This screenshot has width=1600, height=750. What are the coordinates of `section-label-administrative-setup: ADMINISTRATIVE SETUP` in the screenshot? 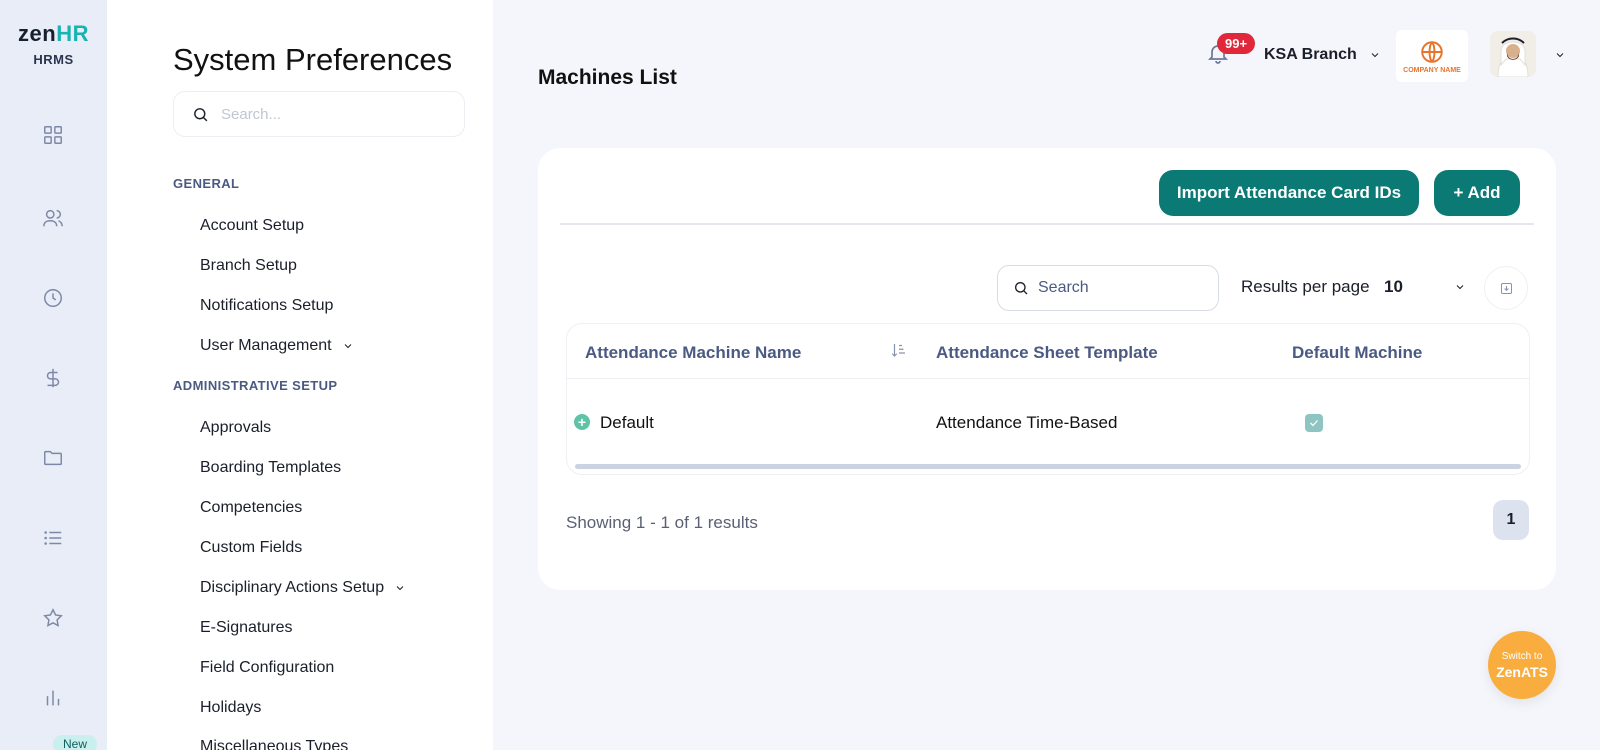 It's located at (255, 385).